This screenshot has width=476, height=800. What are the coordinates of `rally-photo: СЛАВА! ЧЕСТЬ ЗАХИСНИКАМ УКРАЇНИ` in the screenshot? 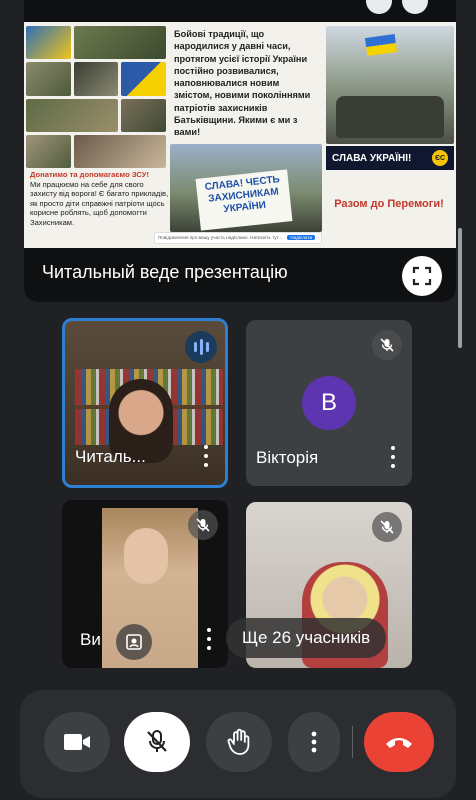 It's located at (246, 188).